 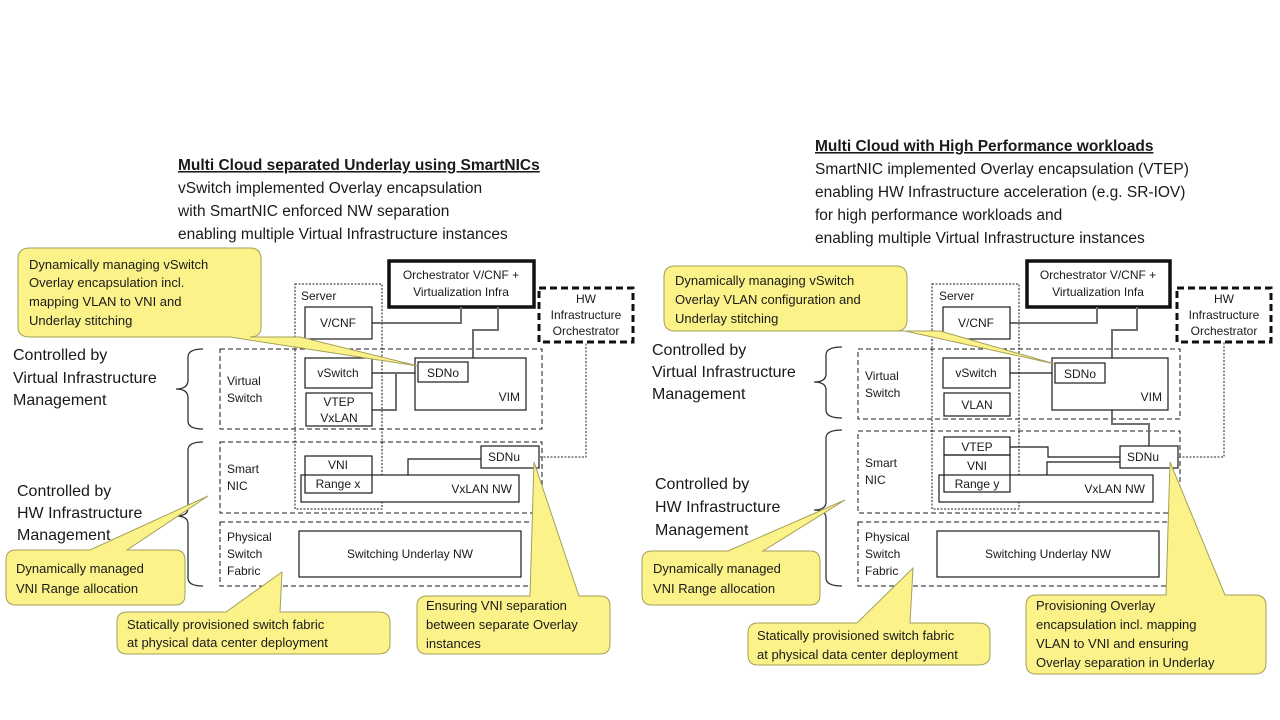 I want to click on right-ctrl-vim-label: Controlled by, so click(x=699, y=350).